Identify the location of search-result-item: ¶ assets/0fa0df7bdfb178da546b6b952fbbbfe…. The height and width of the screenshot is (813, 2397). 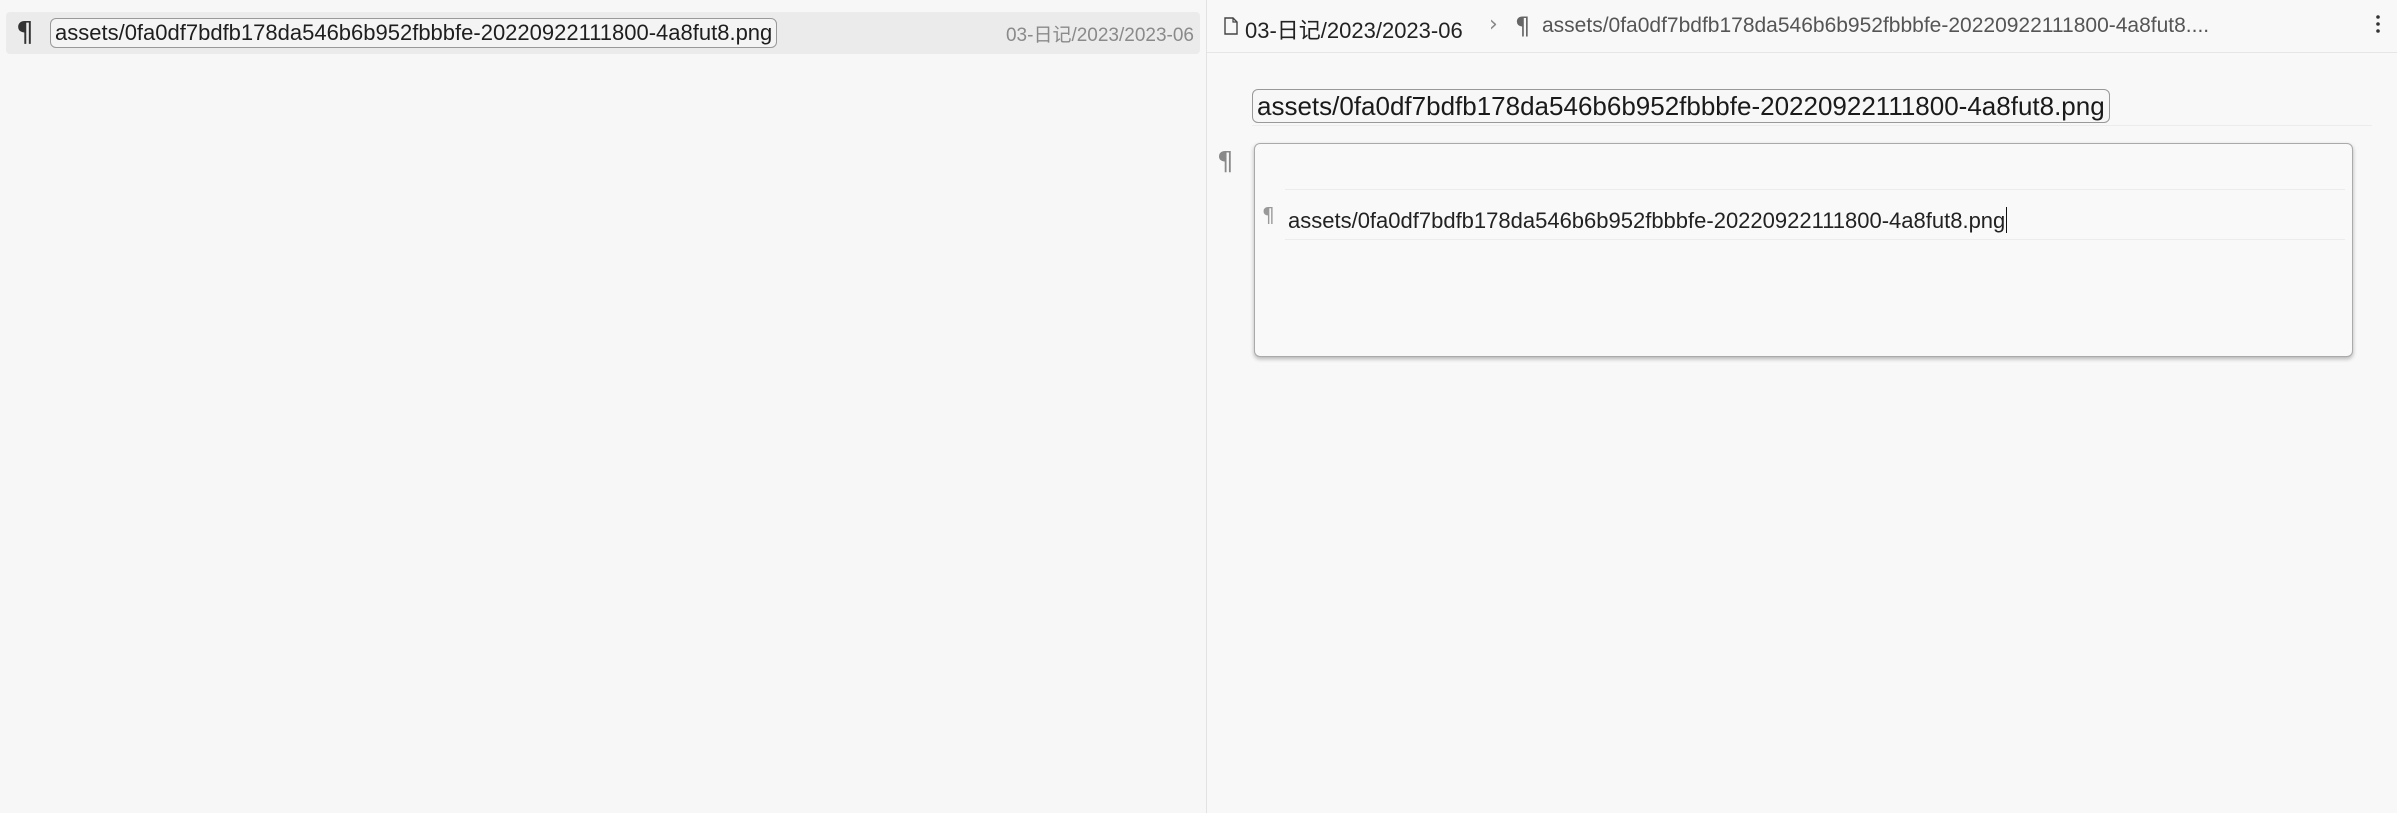
(603, 33).